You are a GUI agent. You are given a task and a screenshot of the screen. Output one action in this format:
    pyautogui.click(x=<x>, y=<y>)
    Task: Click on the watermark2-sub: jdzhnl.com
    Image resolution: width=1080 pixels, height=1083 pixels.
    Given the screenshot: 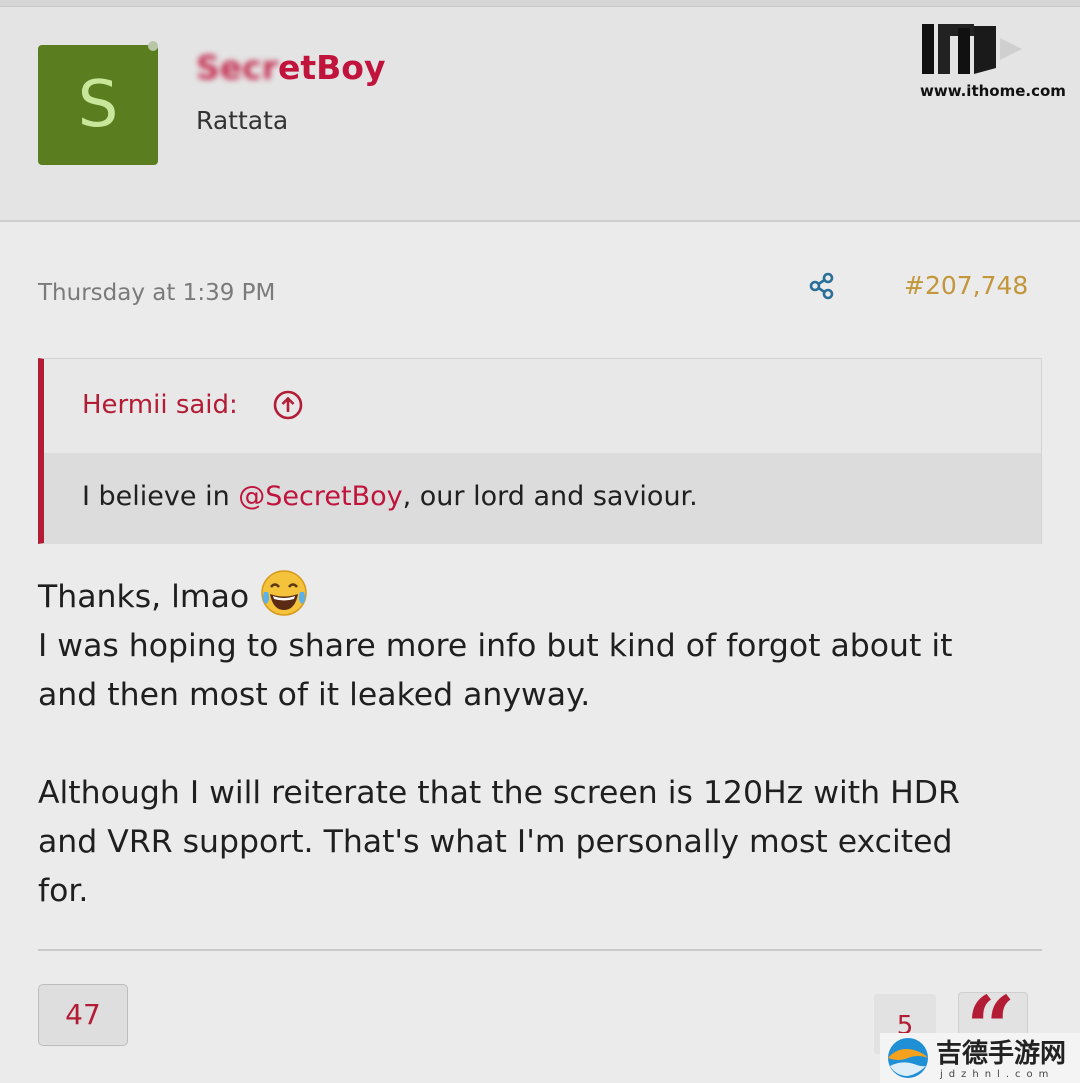 What is the action you would take?
    pyautogui.click(x=997, y=1074)
    